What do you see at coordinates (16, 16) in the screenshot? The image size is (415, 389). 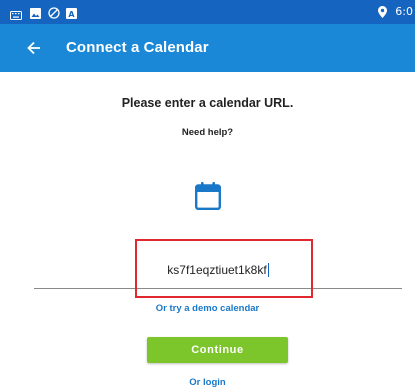 I see `keyboard-icon` at bounding box center [16, 16].